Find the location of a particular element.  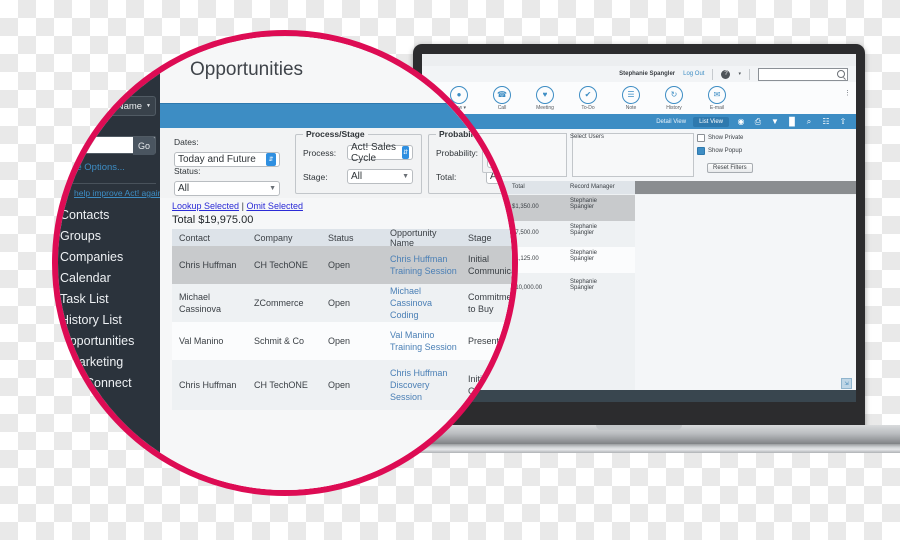

toolbar-item-email: ✉ E-mail is located at coordinates (717, 98).